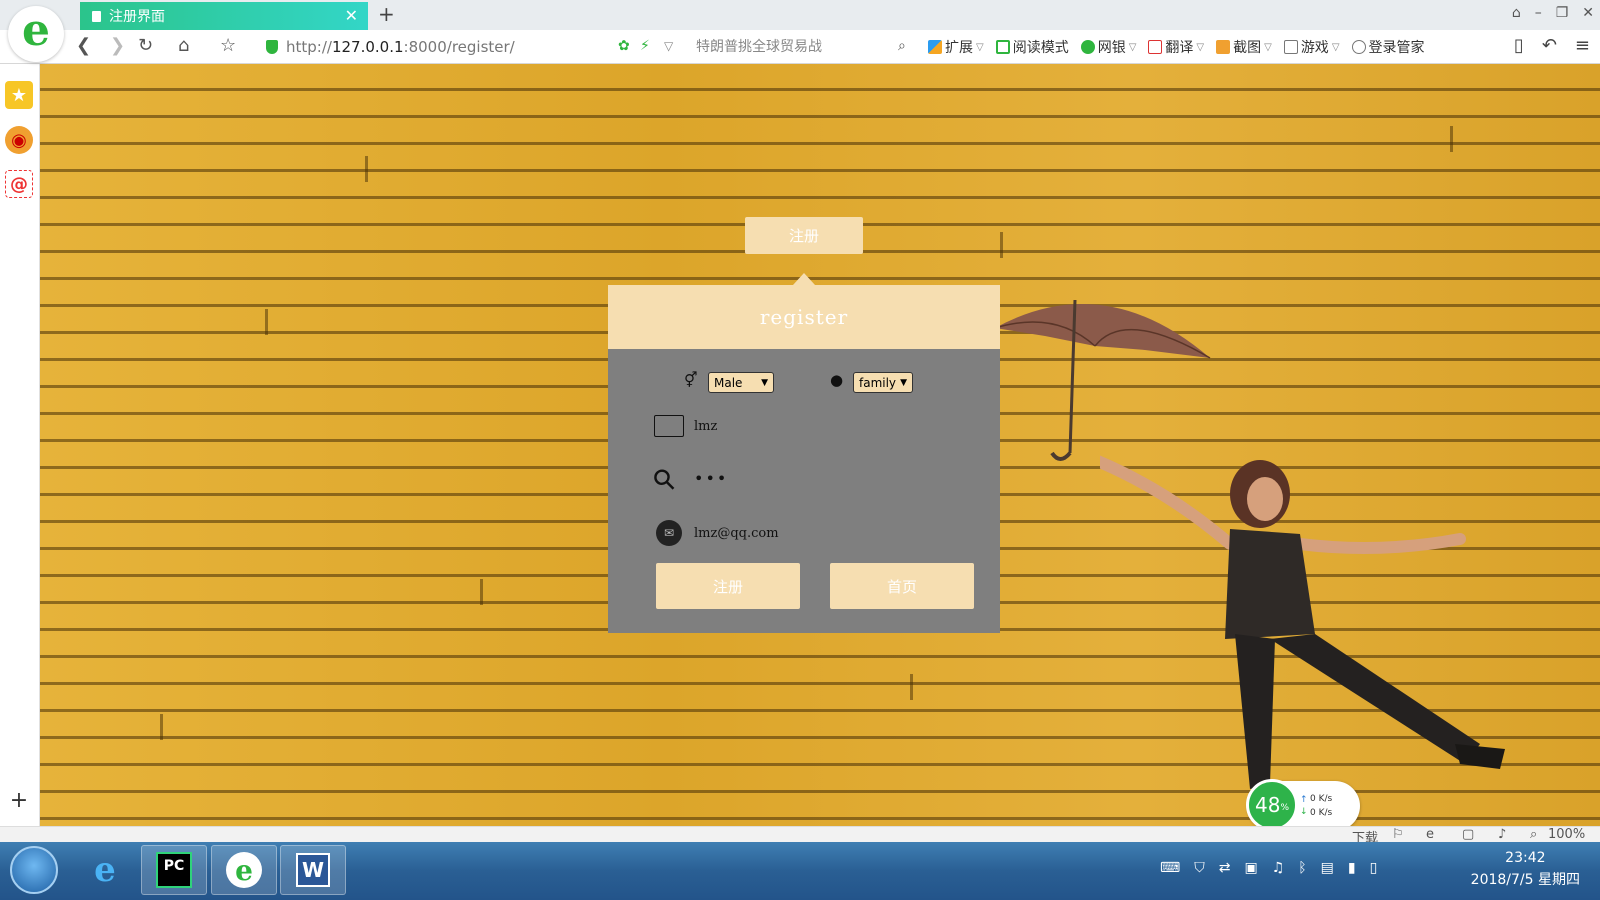  I want to click on close-window-button: ✕, so click(1588, 13).